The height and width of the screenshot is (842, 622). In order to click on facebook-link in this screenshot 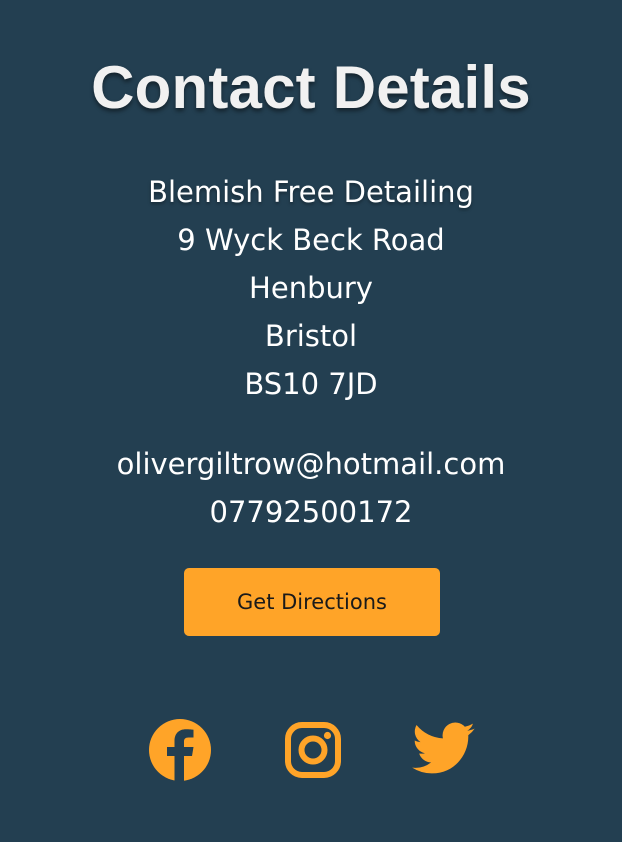, I will do `click(180, 750)`.